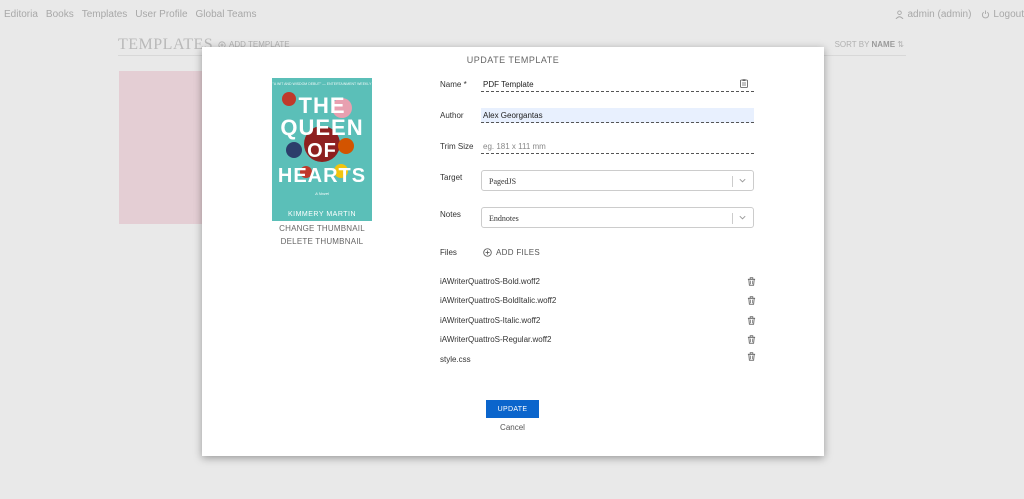 This screenshot has height=499, width=1024. Describe the element at coordinates (448, 252) in the screenshot. I see `files-label: Files` at that location.